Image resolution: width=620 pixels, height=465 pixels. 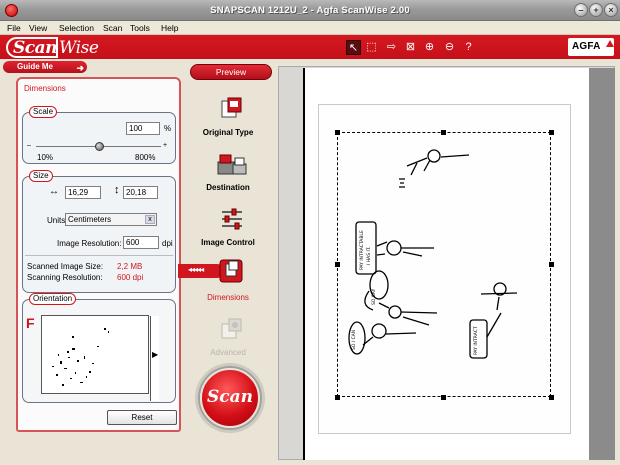 What do you see at coordinates (41, 176) in the screenshot?
I see `size-label: Size` at bounding box center [41, 176].